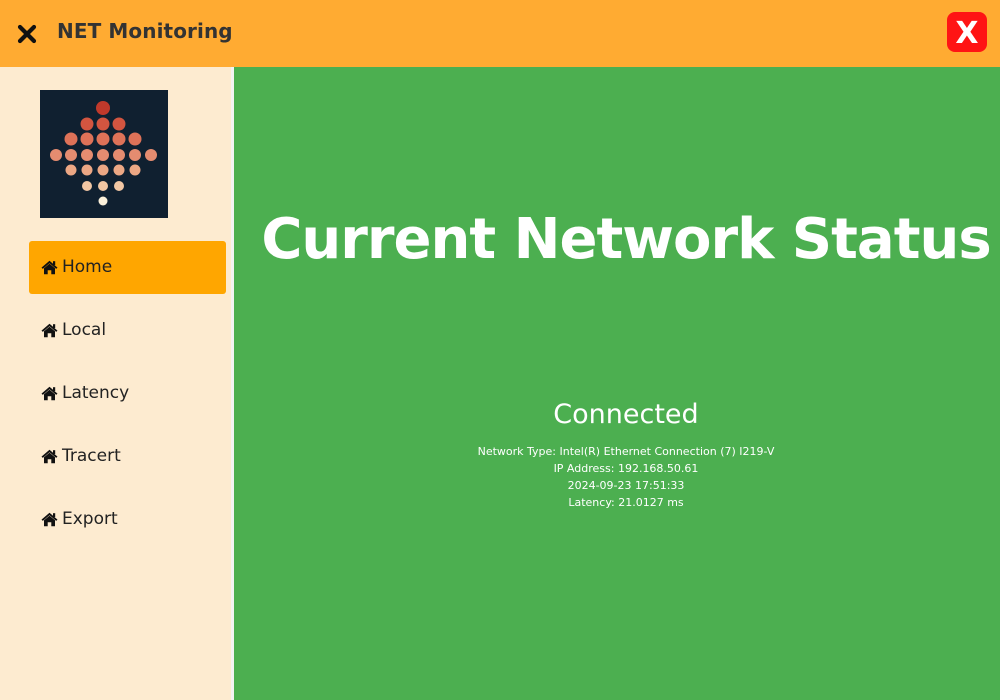 The image size is (1000, 700). Describe the element at coordinates (626, 414) in the screenshot. I see `connection-status: Connected` at that location.